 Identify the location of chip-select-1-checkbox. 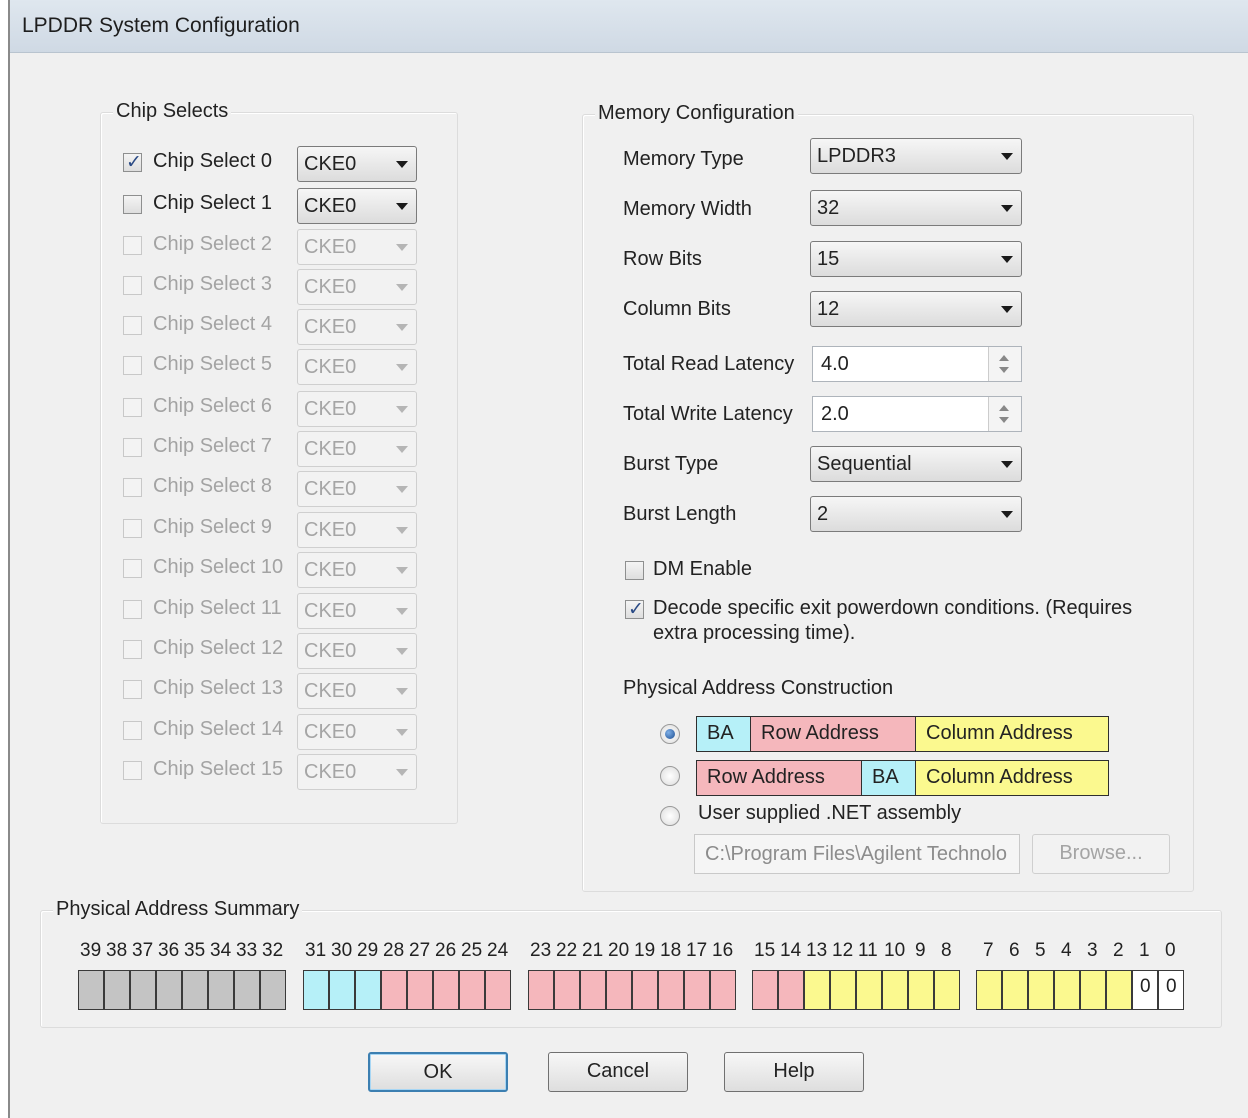
(132, 204).